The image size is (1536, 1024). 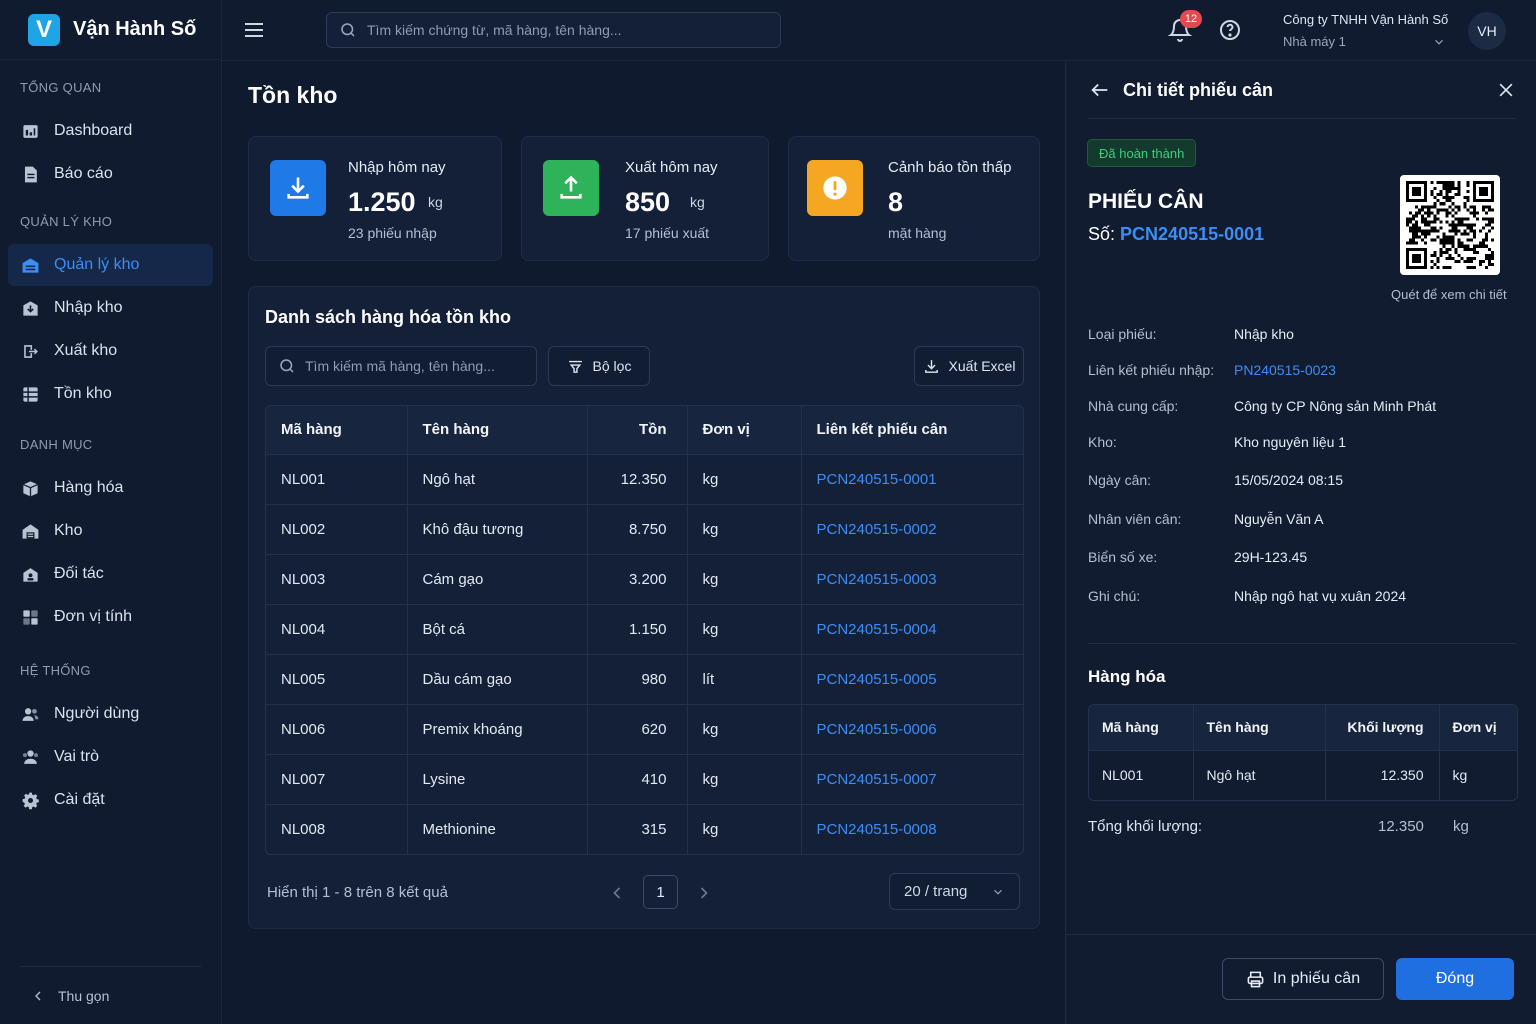 I want to click on table-row: NL007 Lysine 410 kg PCN240515-0007, so click(x=644, y=778).